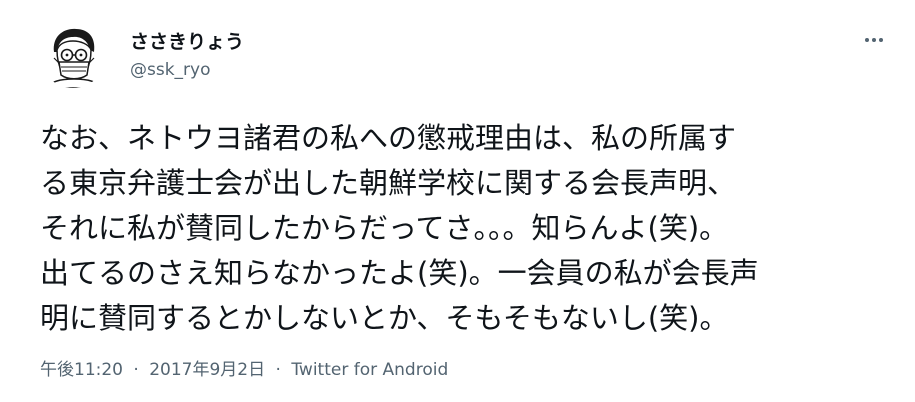 The width and height of the screenshot is (915, 402). I want to click on tweet-timestamp-date: 2017年9月2日, so click(207, 370).